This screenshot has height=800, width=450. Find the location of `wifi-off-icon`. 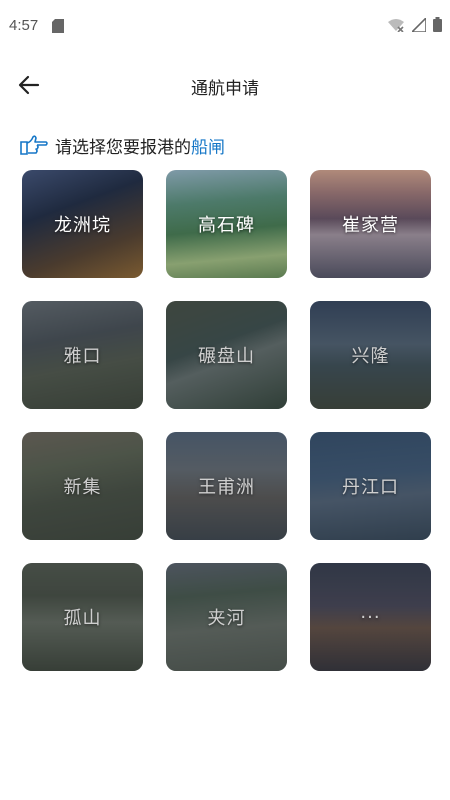

wifi-off-icon is located at coordinates (396, 25).